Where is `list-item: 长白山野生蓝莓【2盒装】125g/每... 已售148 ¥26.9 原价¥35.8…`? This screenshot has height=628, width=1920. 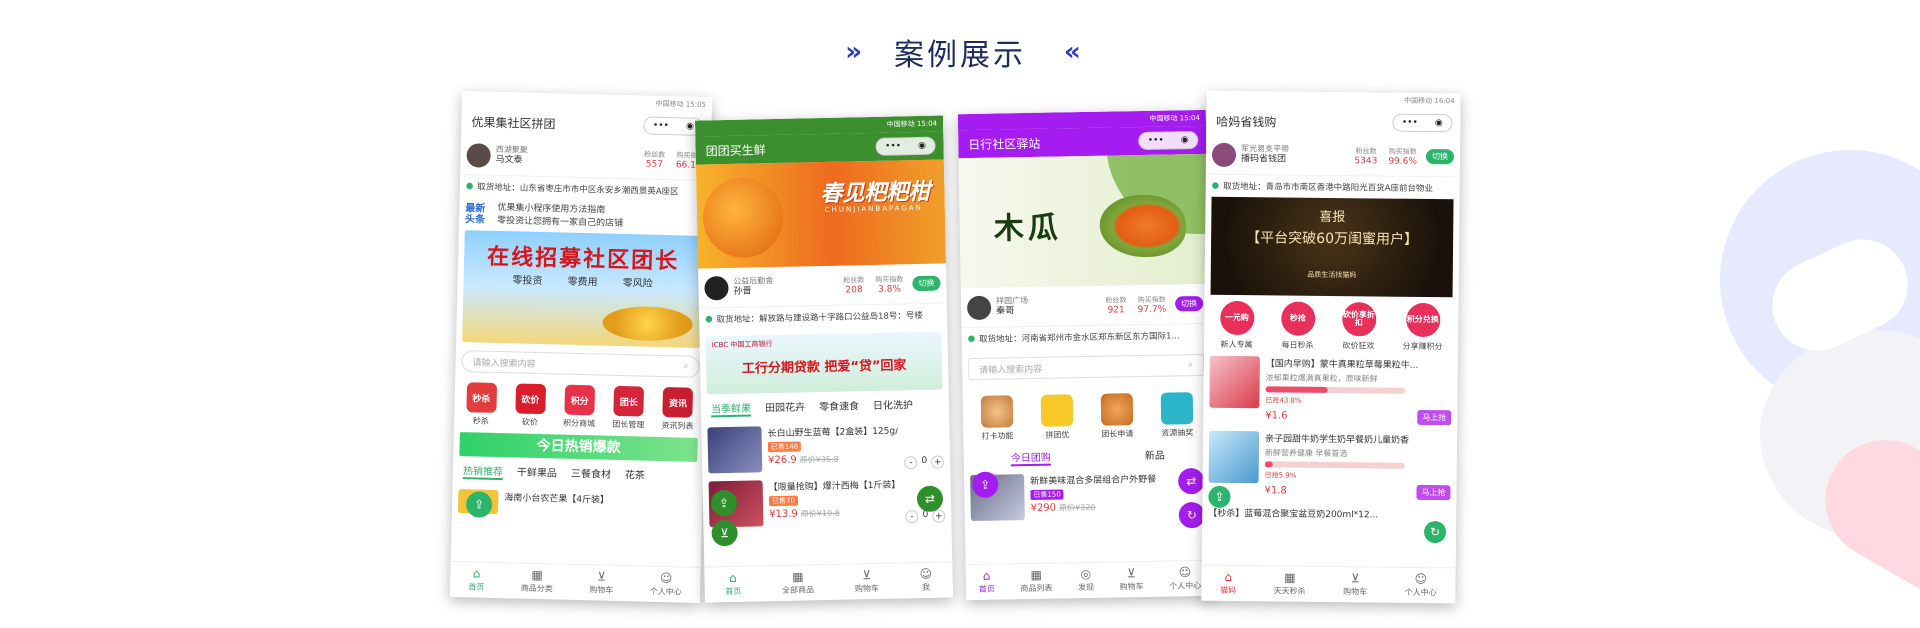
list-item: 长白山野生蓝莓【2盒装】125g/每... 已售148 ¥26.9 原价¥35.8… is located at coordinates (825, 447).